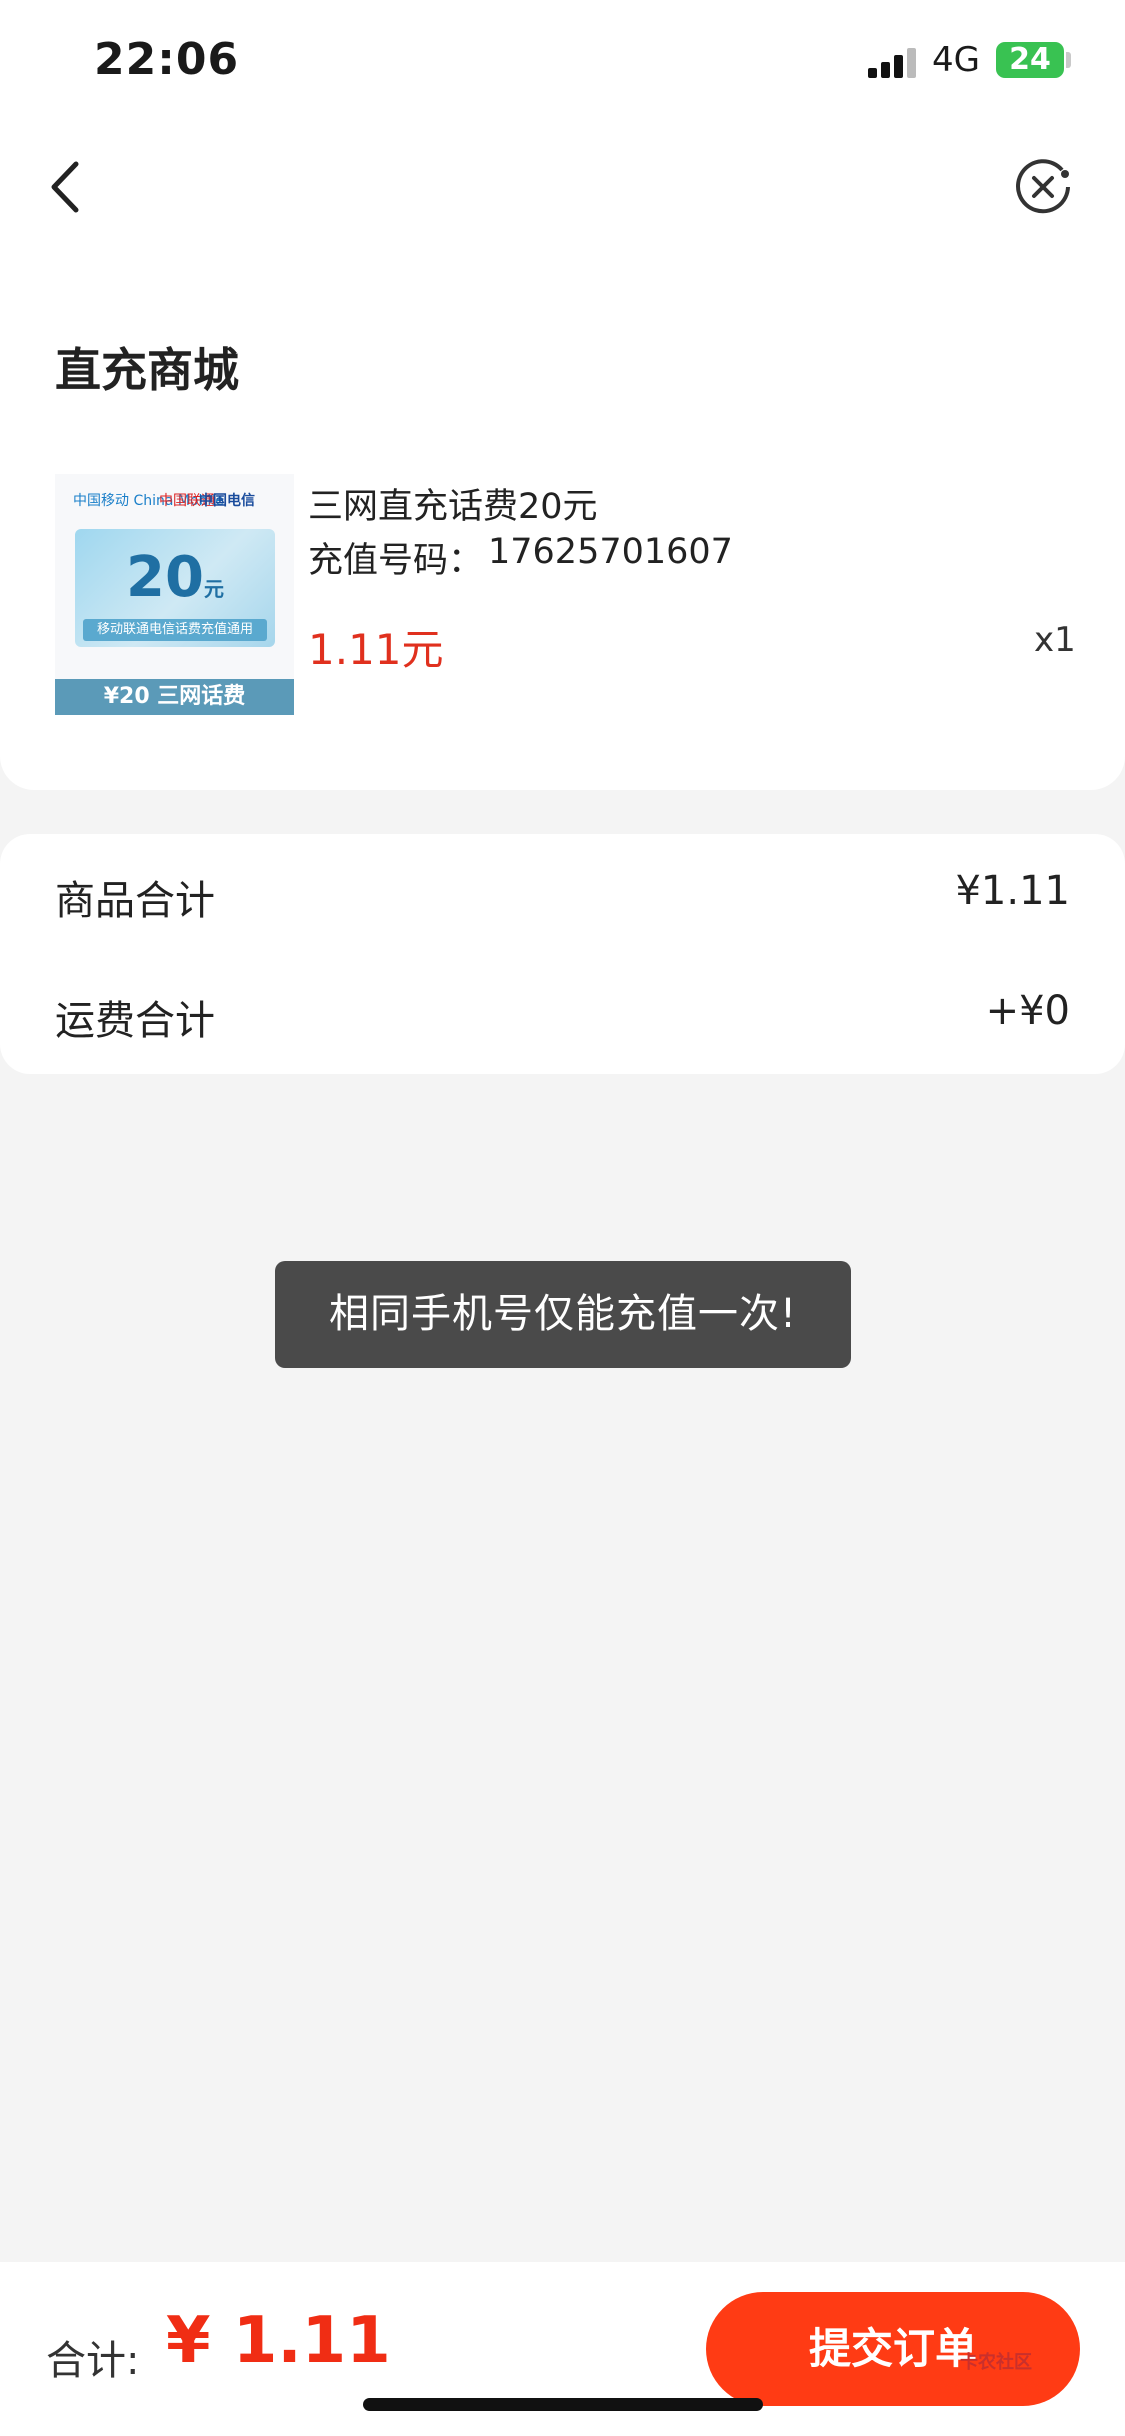 Image resolution: width=1125 pixels, height=2436 pixels. Describe the element at coordinates (396, 561) in the screenshot. I see `phone-label: 充值号码：` at that location.